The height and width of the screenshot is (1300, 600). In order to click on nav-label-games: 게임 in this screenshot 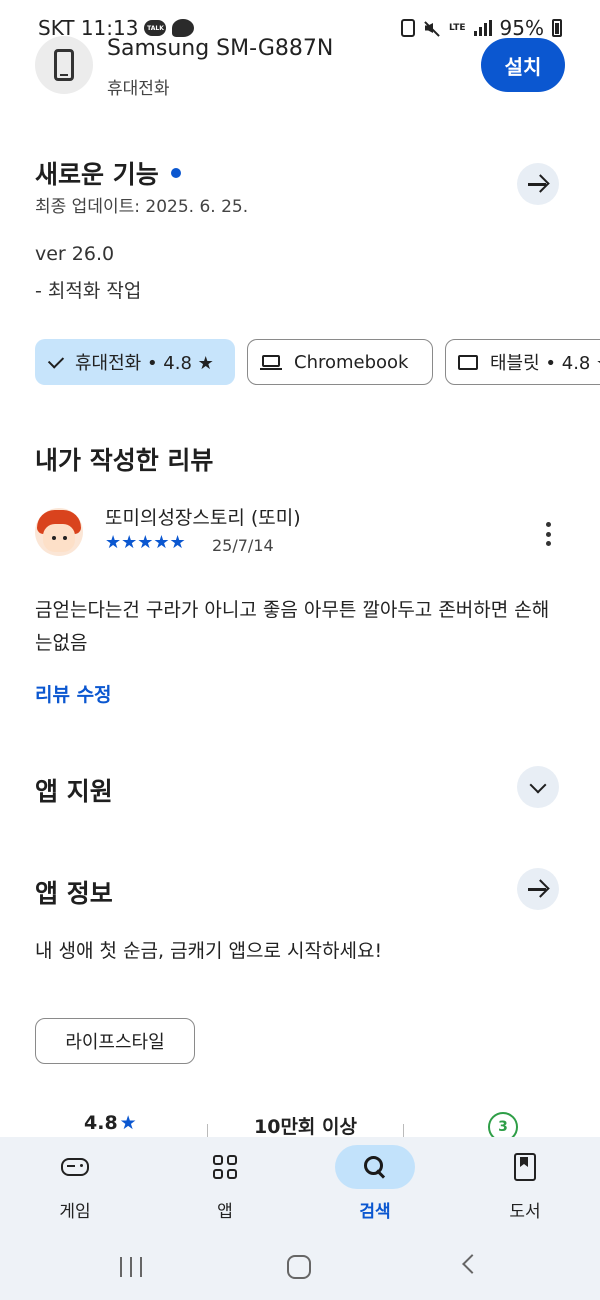, I will do `click(75, 1212)`.